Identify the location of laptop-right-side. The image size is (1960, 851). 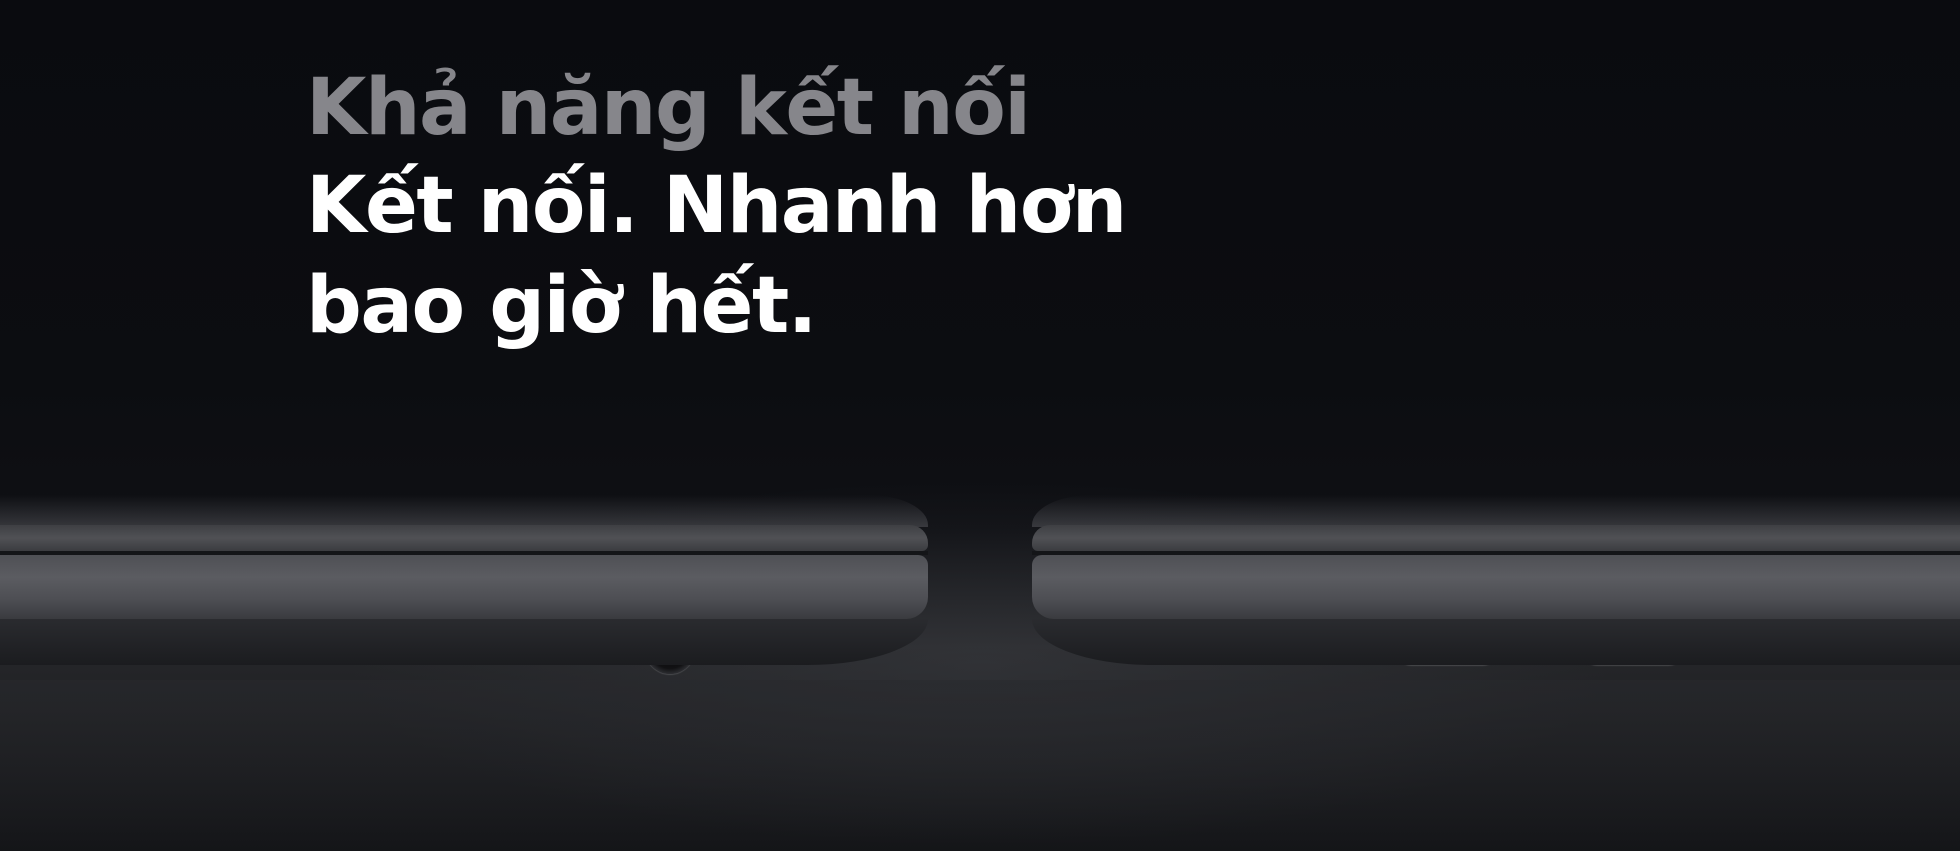
(1496, 590).